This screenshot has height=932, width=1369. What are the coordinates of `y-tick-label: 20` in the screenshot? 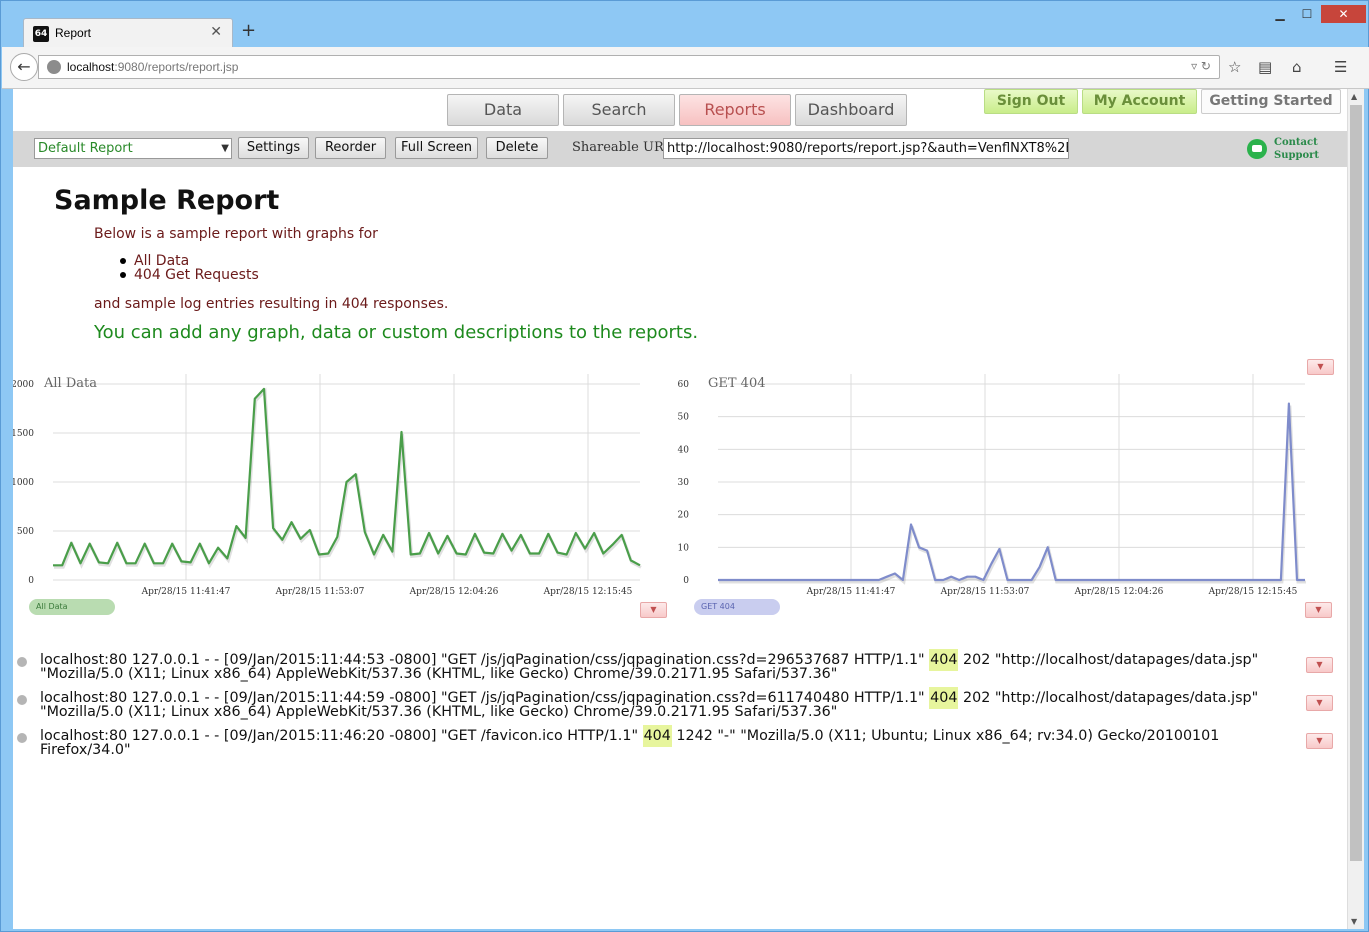 It's located at (684, 516).